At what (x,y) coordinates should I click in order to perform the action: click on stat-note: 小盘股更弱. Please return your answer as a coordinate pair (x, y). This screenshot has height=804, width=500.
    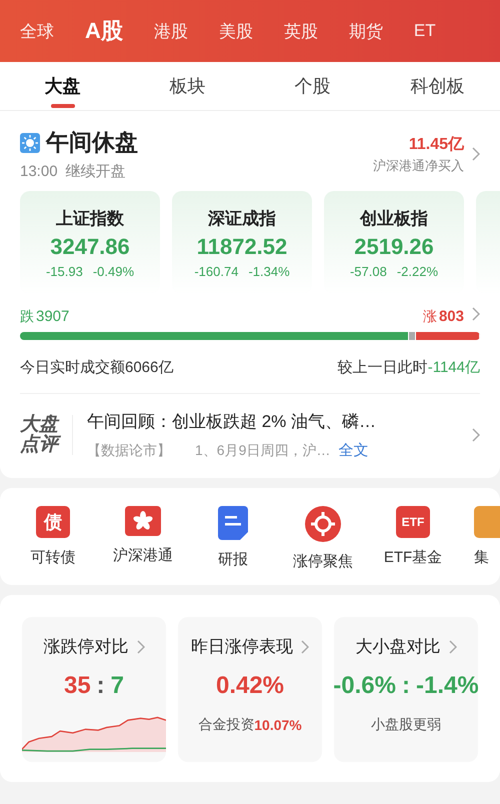
    Looking at the image, I should click on (406, 725).